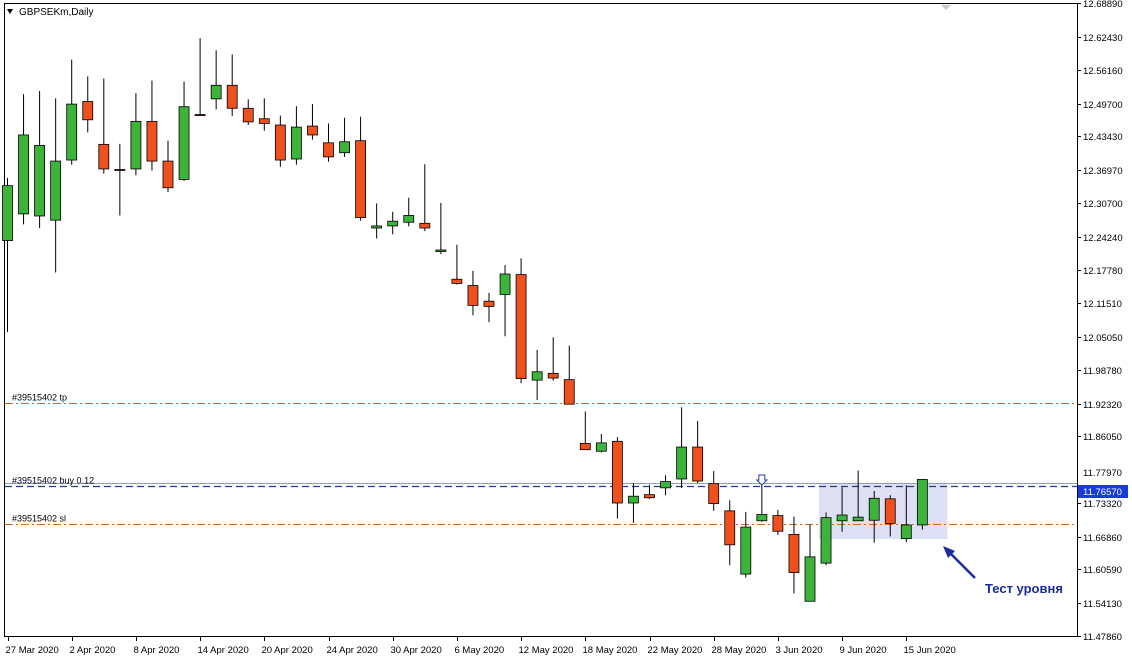 The image size is (1132, 670). I want to click on y-tick-label: 12.56160, so click(1103, 71).